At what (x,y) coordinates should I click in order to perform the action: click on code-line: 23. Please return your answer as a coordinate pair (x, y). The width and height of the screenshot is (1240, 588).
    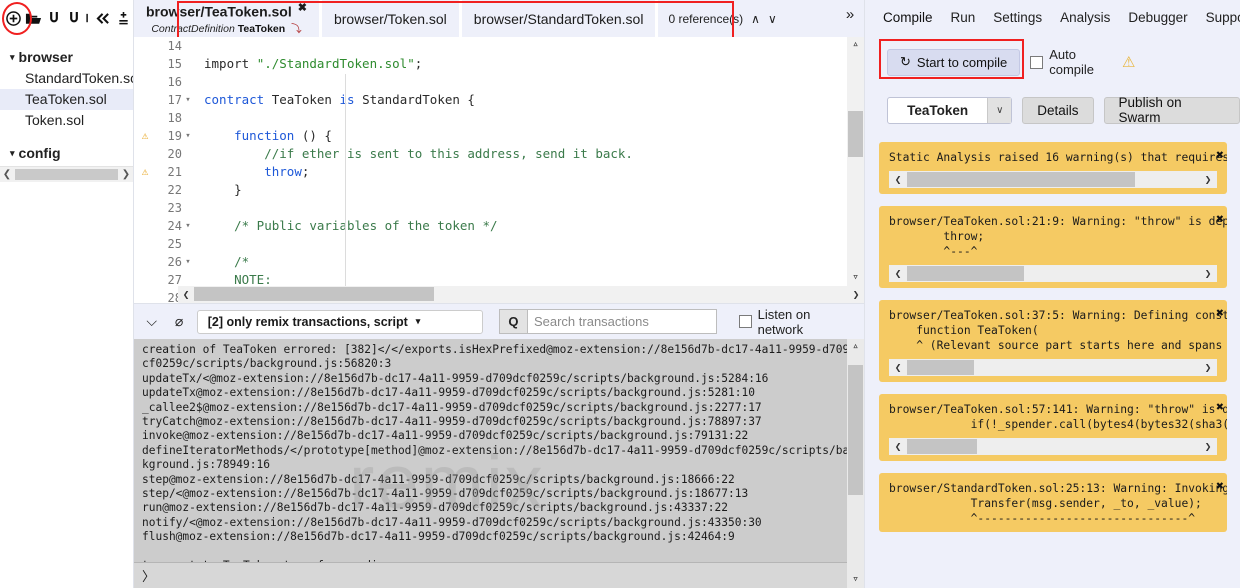
    Looking at the image, I should click on (499, 208).